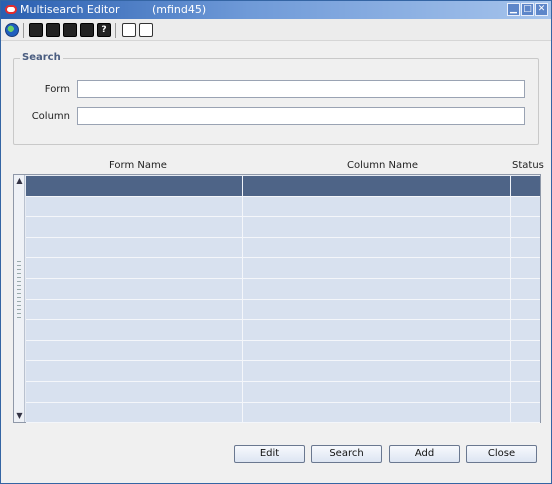 Image resolution: width=552 pixels, height=484 pixels. I want to click on new-page-icon, so click(146, 30).